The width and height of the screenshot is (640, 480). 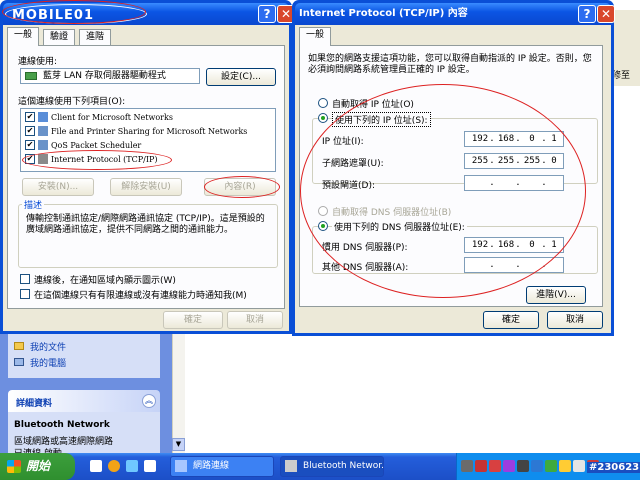 I want to click on use-ip-label: 使用下列的 IP 位址(S):, so click(x=381, y=119).